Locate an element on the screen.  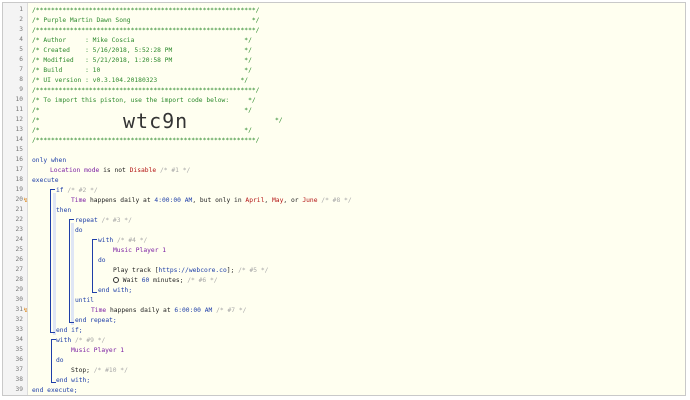
end-execute-keyword: end execute; is located at coordinates (55, 390).